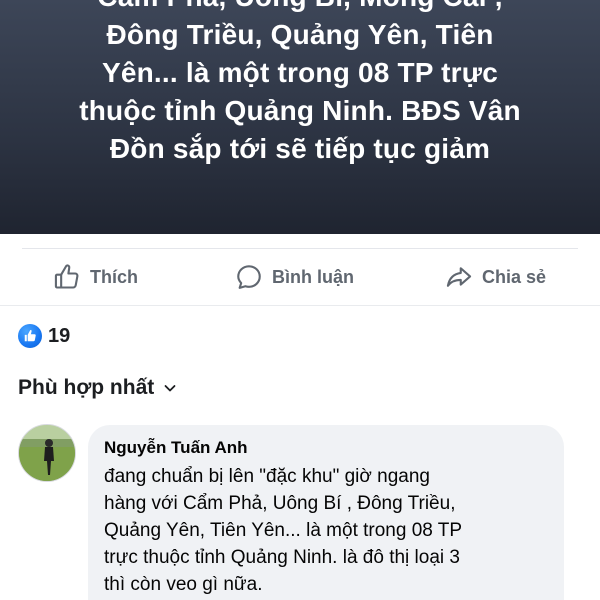 This screenshot has height=600, width=600. Describe the element at coordinates (300, 8) in the screenshot. I see `post-text-line: Cẩm Phả, Uông Bí, Móng Cái ,` at that location.